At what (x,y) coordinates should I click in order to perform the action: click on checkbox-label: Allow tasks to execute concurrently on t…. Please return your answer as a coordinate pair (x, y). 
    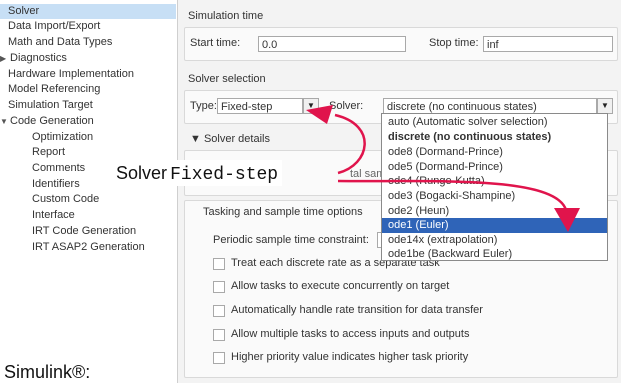
    Looking at the image, I should click on (340, 286).